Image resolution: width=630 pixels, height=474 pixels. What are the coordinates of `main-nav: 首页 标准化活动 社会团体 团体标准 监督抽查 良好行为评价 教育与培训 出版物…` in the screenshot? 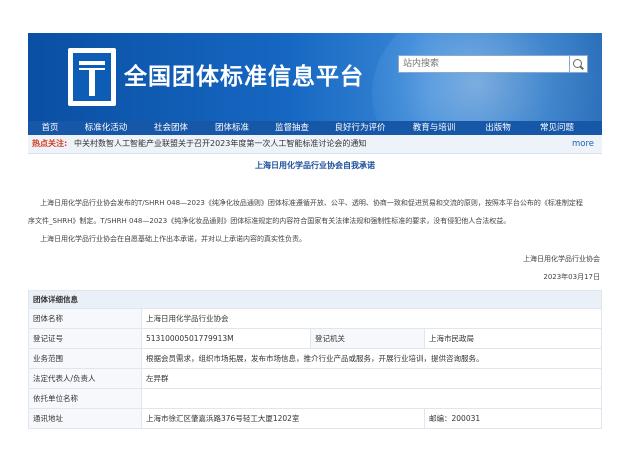 It's located at (315, 128).